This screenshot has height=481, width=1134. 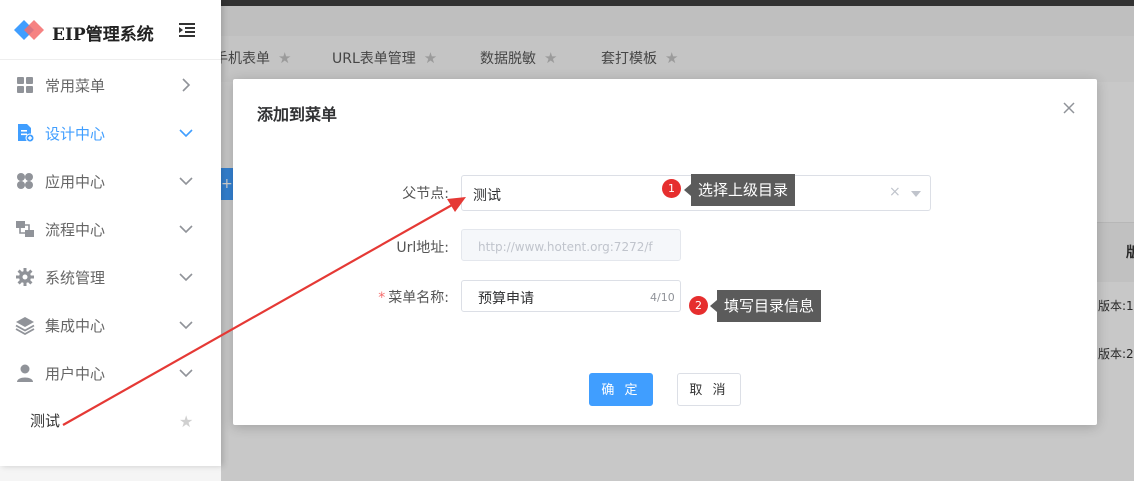 I want to click on clover-icon, so click(x=25, y=181).